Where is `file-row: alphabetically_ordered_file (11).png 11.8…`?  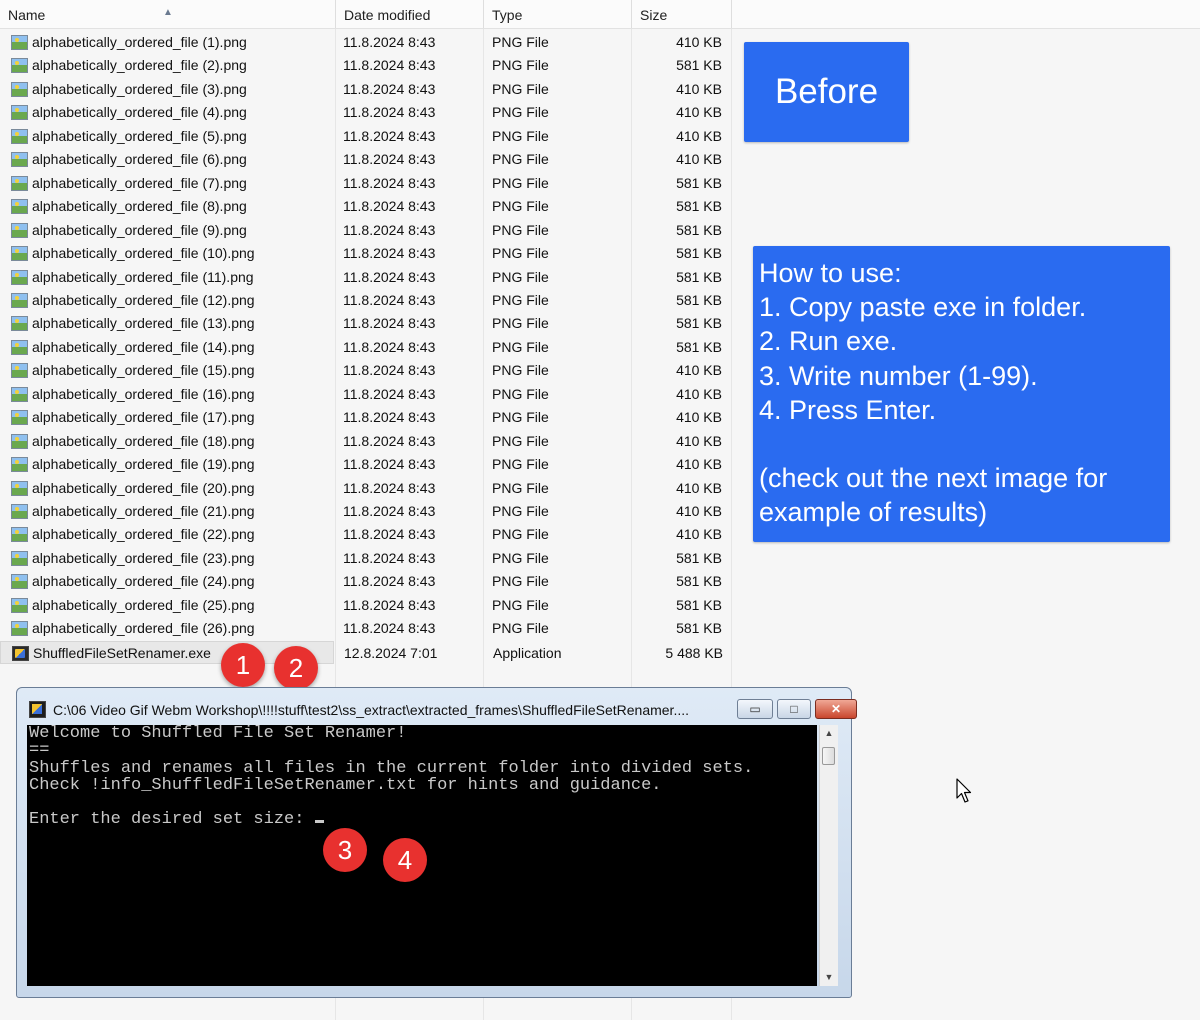 file-row: alphabetically_ordered_file (11).png 11.8… is located at coordinates (367, 277).